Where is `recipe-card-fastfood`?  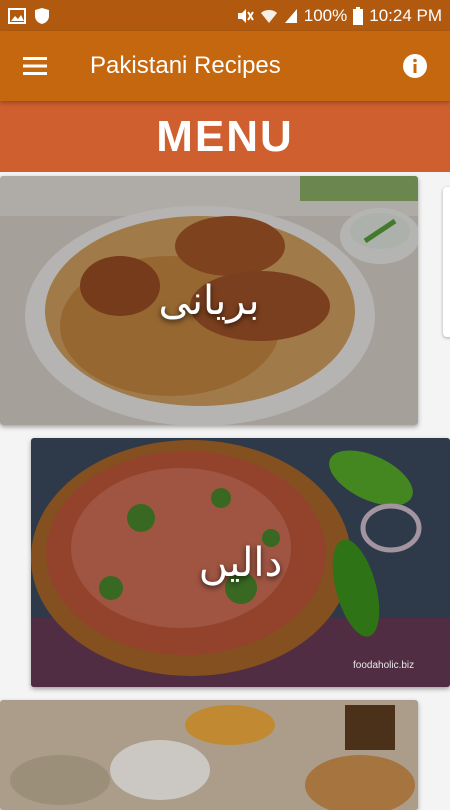
recipe-card-fastfood is located at coordinates (209, 755).